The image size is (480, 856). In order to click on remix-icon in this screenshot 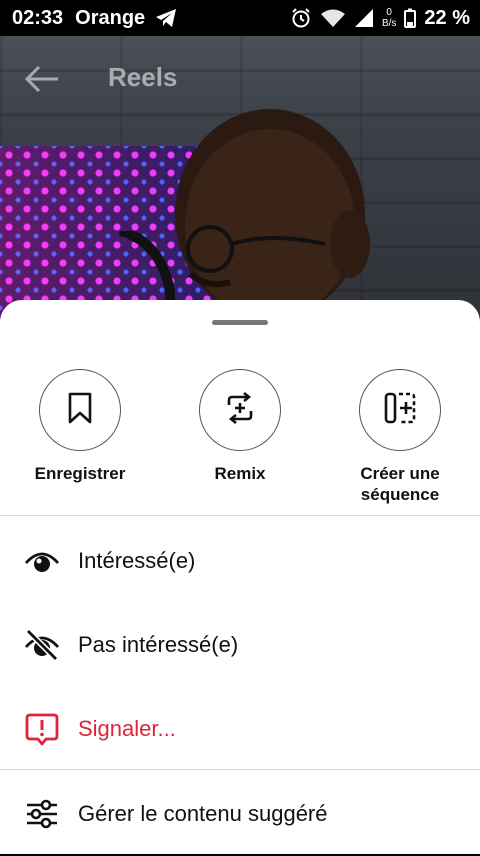, I will do `click(240, 410)`.